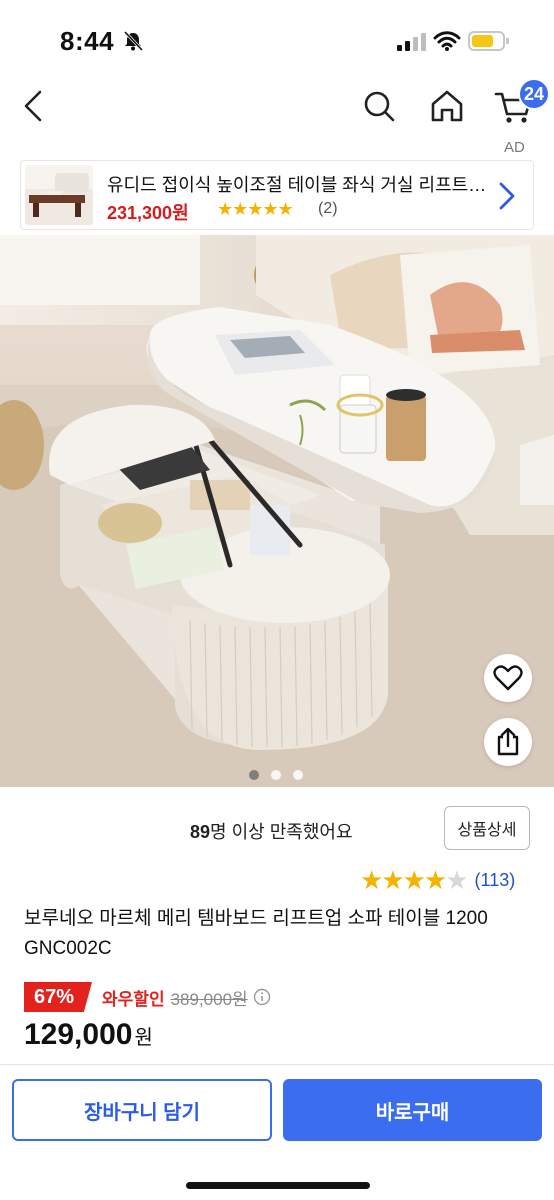 The height and width of the screenshot is (1200, 554). I want to click on ad-label: AD, so click(514, 147).